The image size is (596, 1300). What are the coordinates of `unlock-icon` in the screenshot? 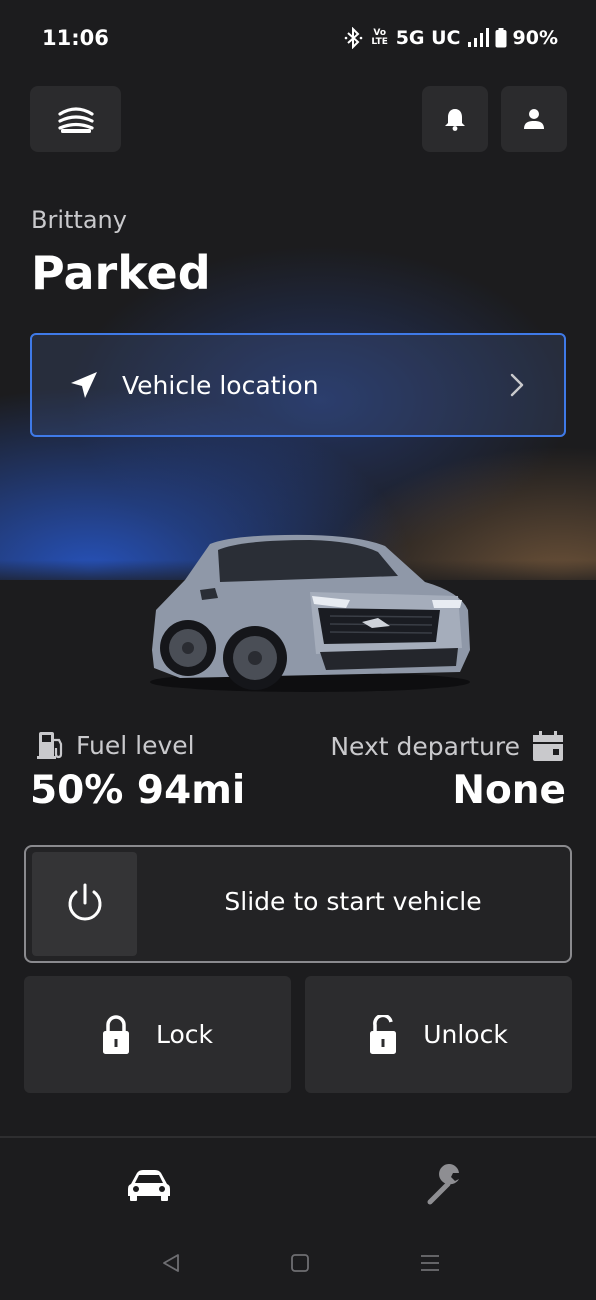 It's located at (383, 1034).